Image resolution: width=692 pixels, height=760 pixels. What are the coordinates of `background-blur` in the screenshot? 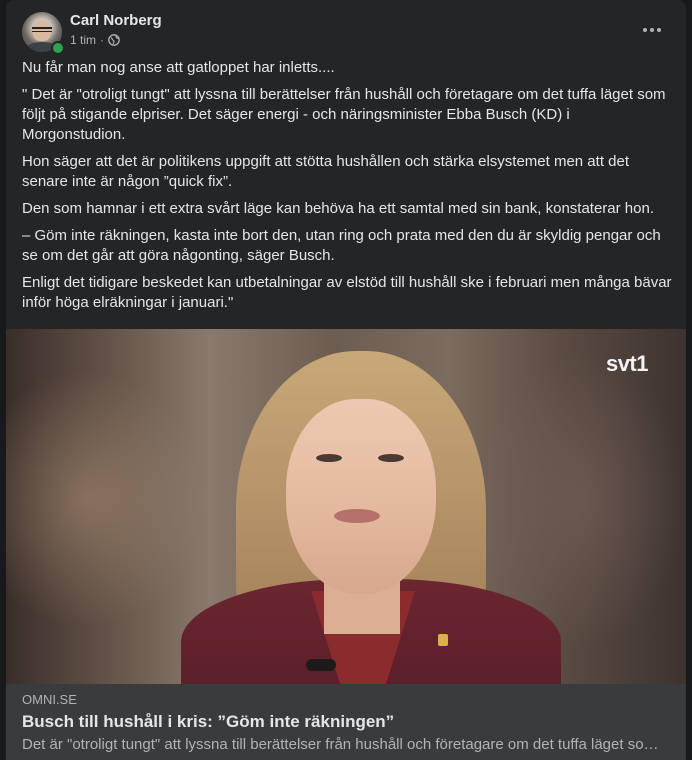 It's located at (106, 499).